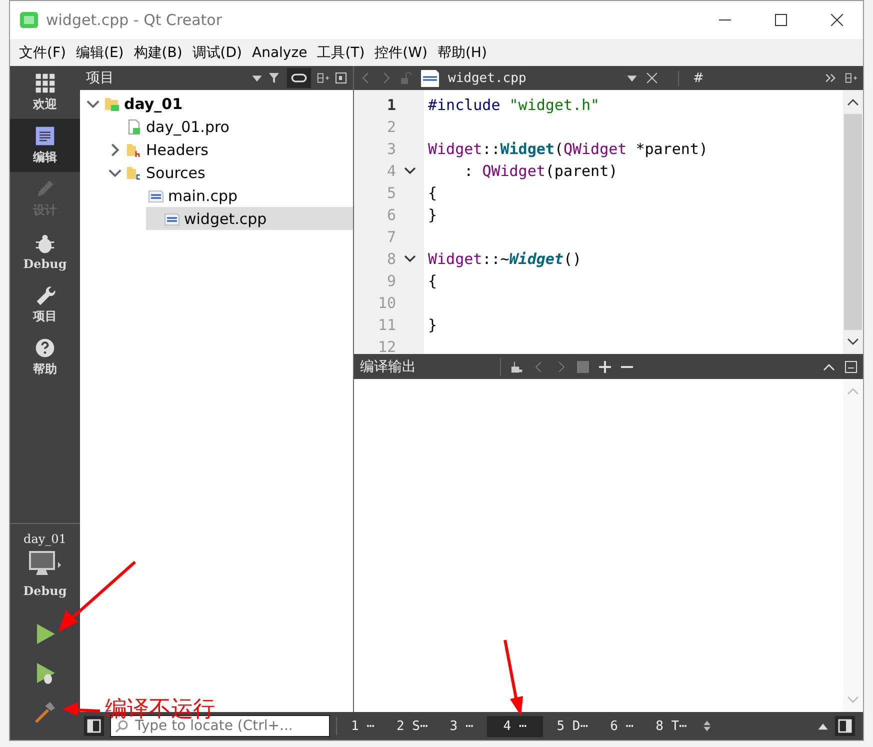 This screenshot has width=873, height=747. Describe the element at coordinates (568, 149) in the screenshot. I see `code-line: Widget::Widget(QWidget *parent)` at that location.